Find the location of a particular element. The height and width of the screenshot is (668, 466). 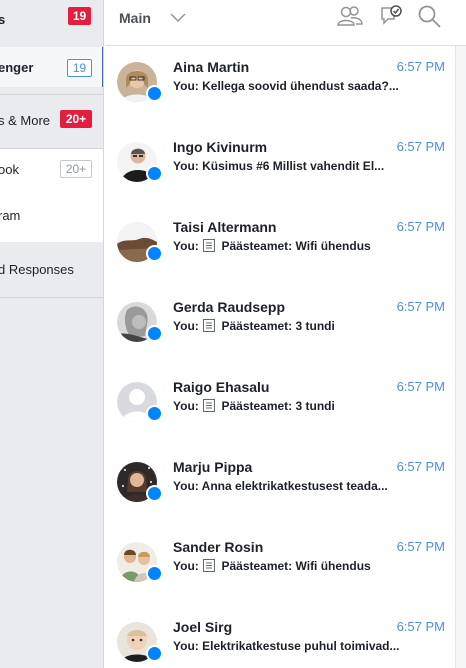

sidebar-item-notifications: s 19 is located at coordinates (51, 20).